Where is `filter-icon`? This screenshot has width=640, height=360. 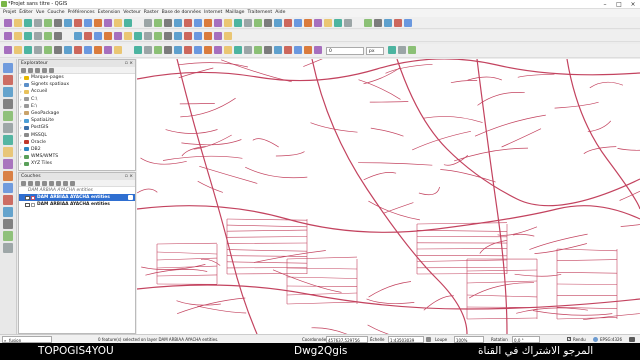
filter-icon is located at coordinates (30, 70).